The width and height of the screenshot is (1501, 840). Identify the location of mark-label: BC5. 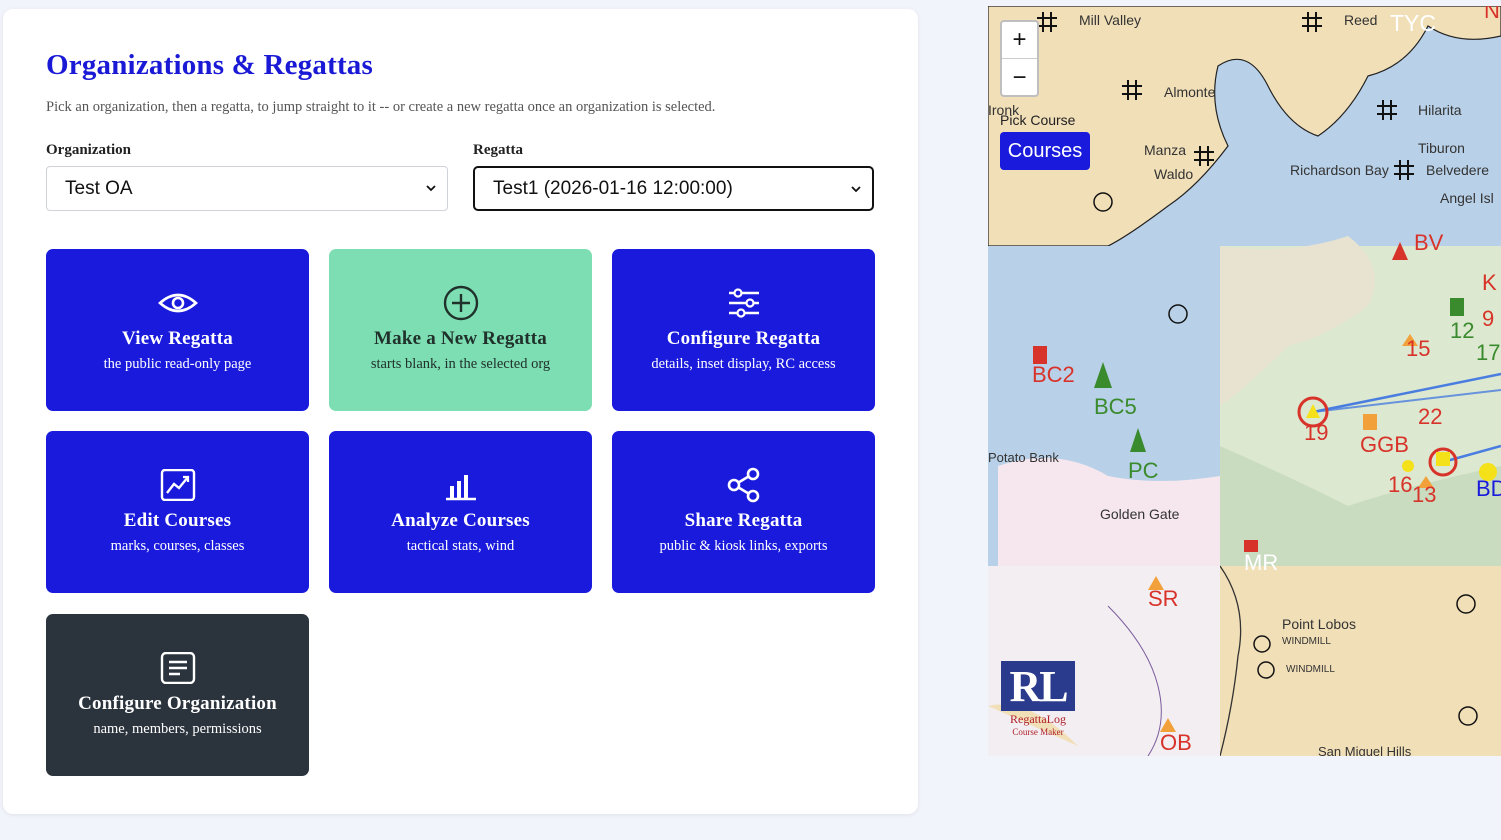
(1115, 406).